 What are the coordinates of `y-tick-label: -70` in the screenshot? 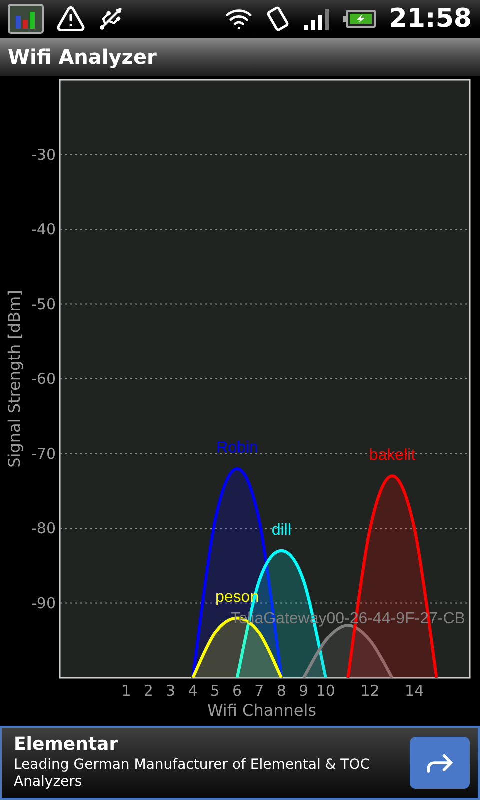 It's located at (44, 453).